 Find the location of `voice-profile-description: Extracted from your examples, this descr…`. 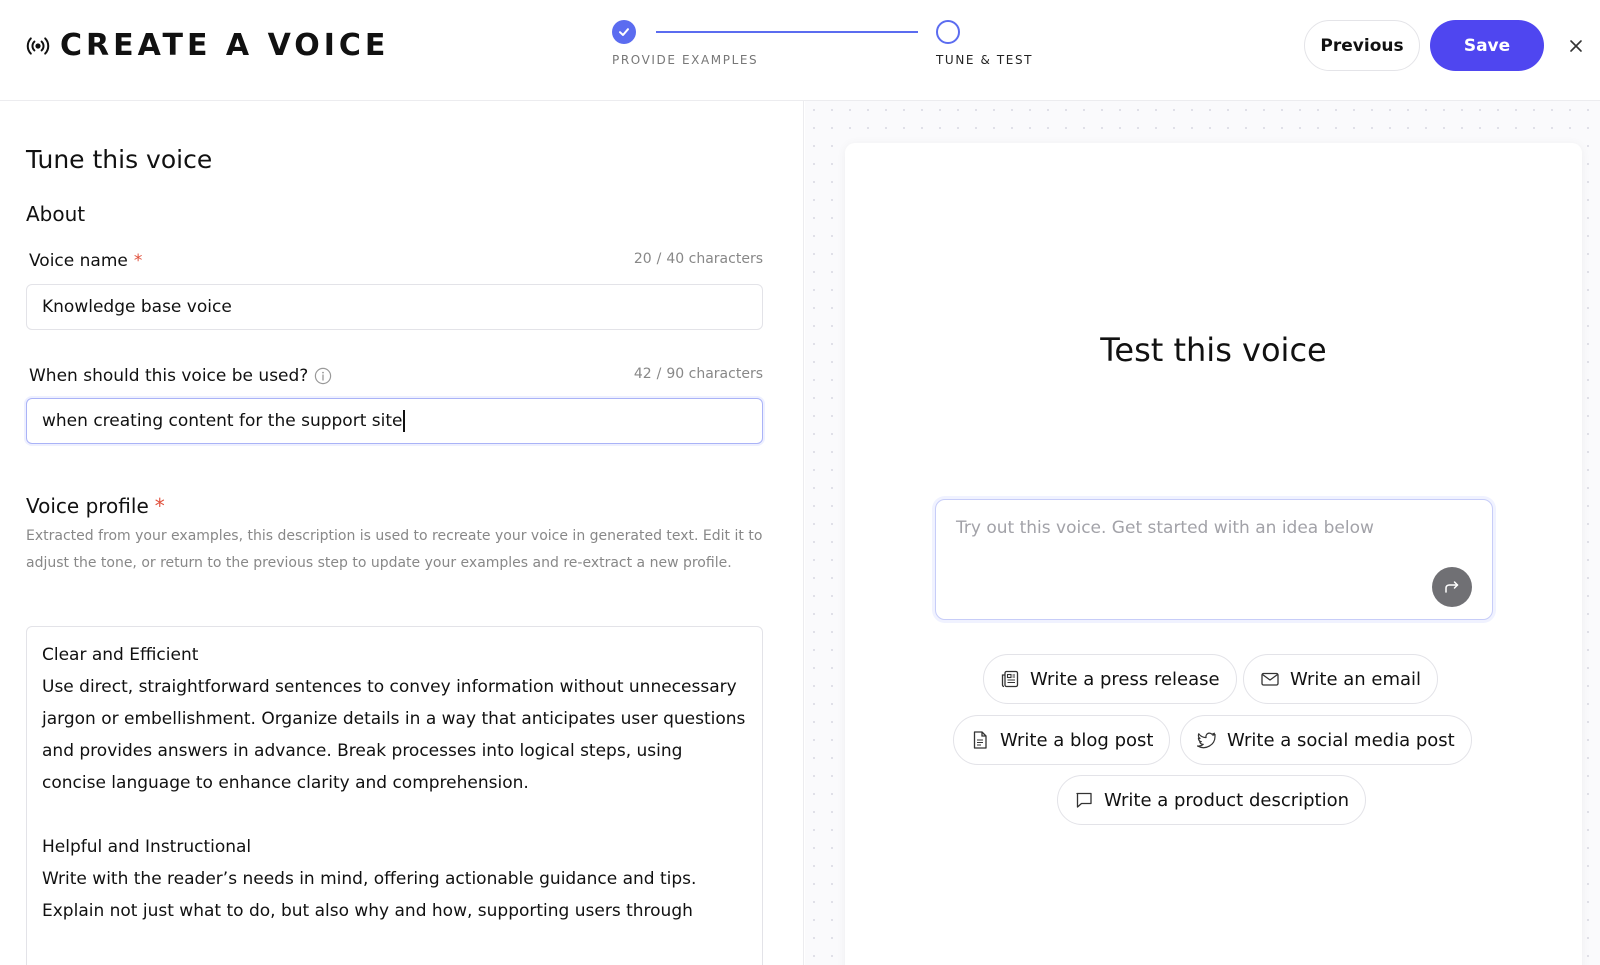

voice-profile-description: Extracted from your examples, this descr… is located at coordinates (394, 549).